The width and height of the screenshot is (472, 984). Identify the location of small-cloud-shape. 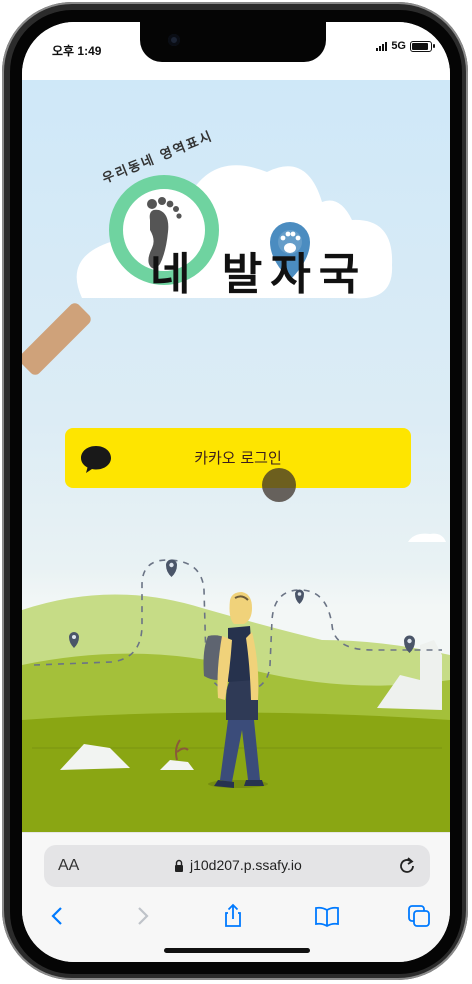
(427, 537).